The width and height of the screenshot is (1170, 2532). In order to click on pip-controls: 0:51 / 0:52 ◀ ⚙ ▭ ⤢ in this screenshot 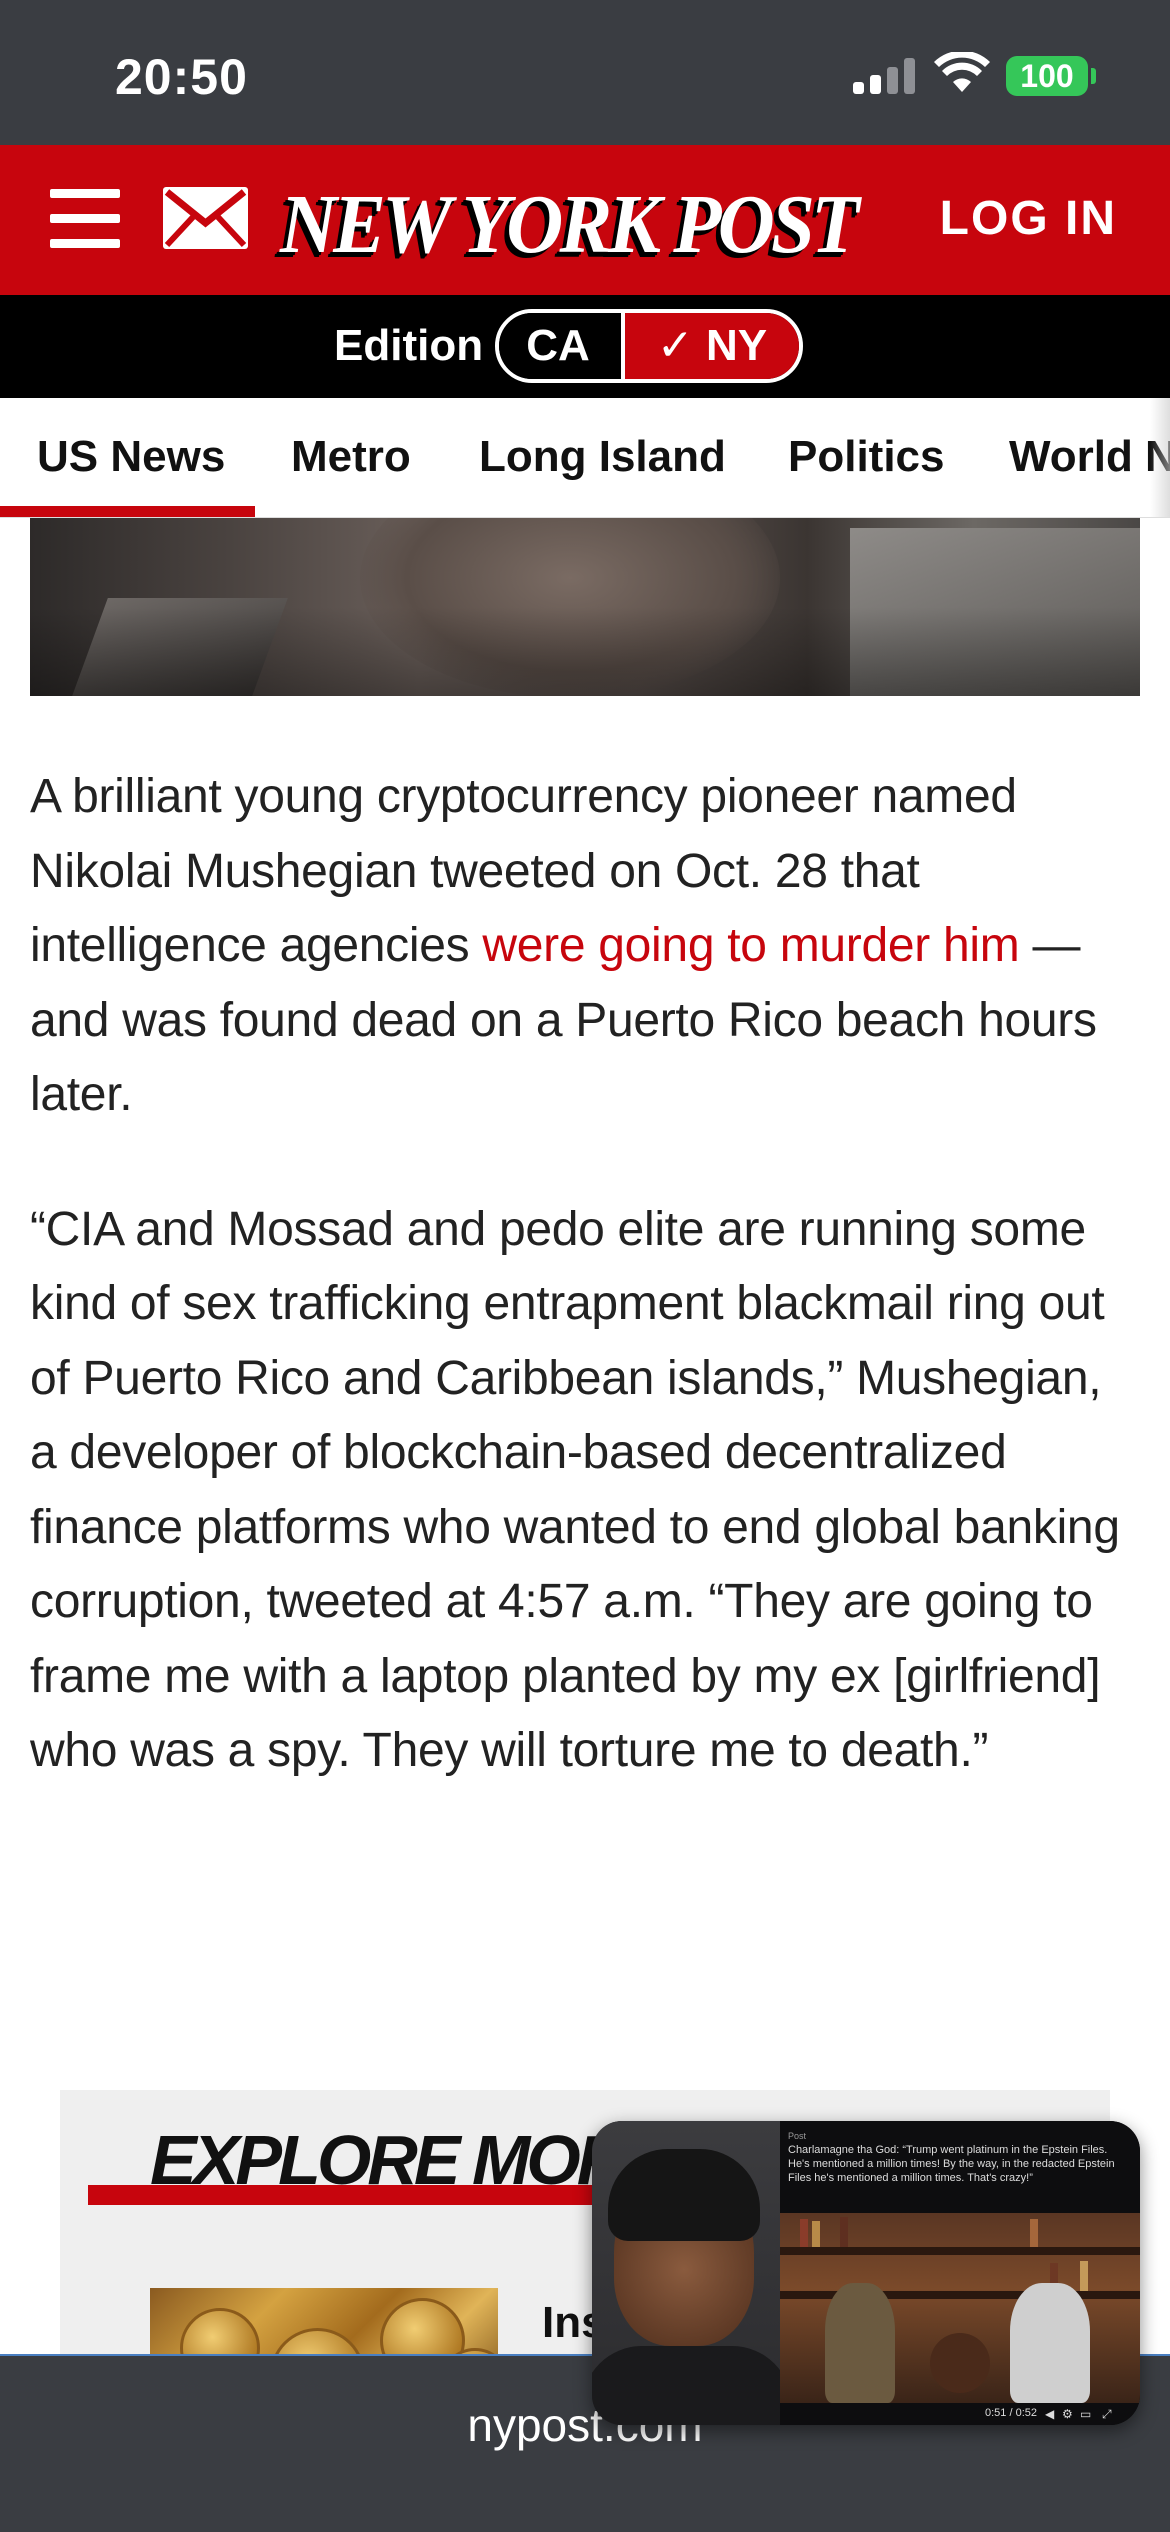, I will do `click(960, 2414)`.